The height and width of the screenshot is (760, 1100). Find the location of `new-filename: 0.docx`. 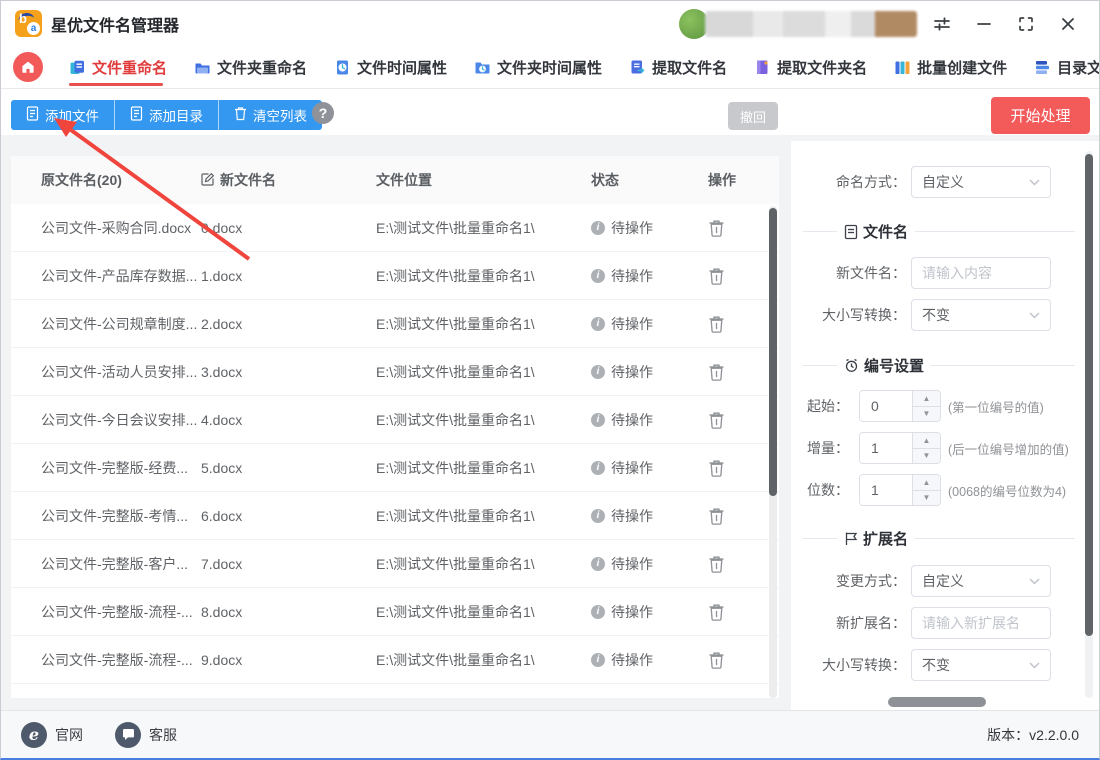

new-filename: 0.docx is located at coordinates (222, 227).